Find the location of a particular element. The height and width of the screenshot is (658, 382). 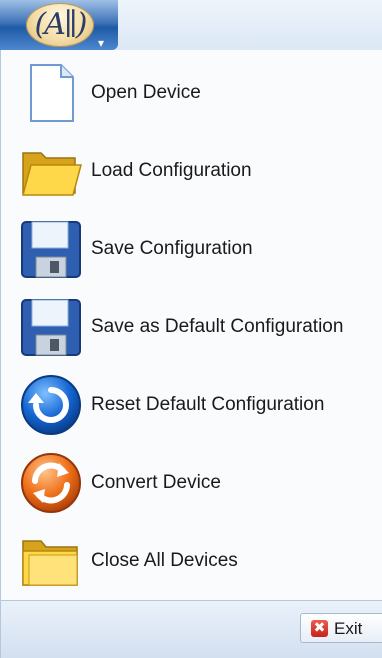

menu-item-load-configuration: Load Configuration is located at coordinates (191, 171).